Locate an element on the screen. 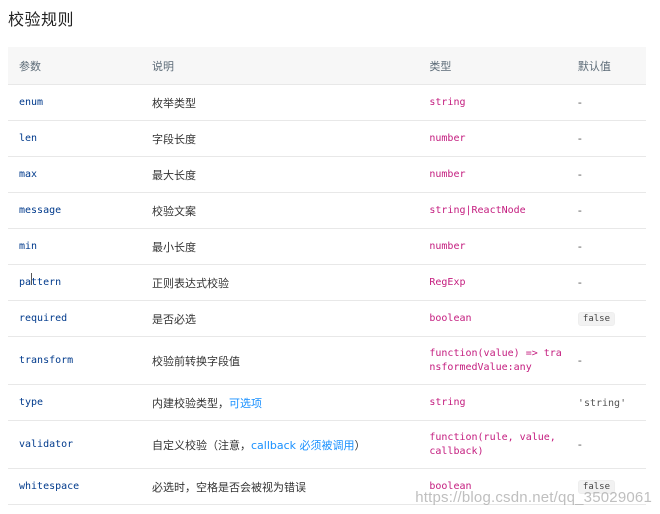 The width and height of the screenshot is (660, 514). type-cell: string|ReactNode is located at coordinates (492, 210).